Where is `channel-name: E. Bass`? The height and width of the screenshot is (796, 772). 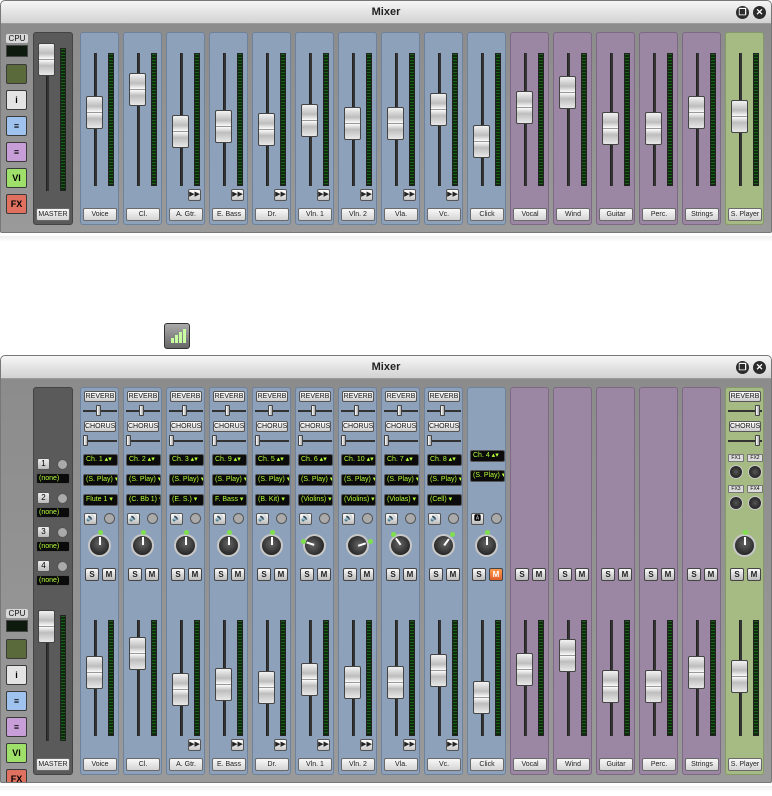
channel-name: E. Bass is located at coordinates (229, 764).